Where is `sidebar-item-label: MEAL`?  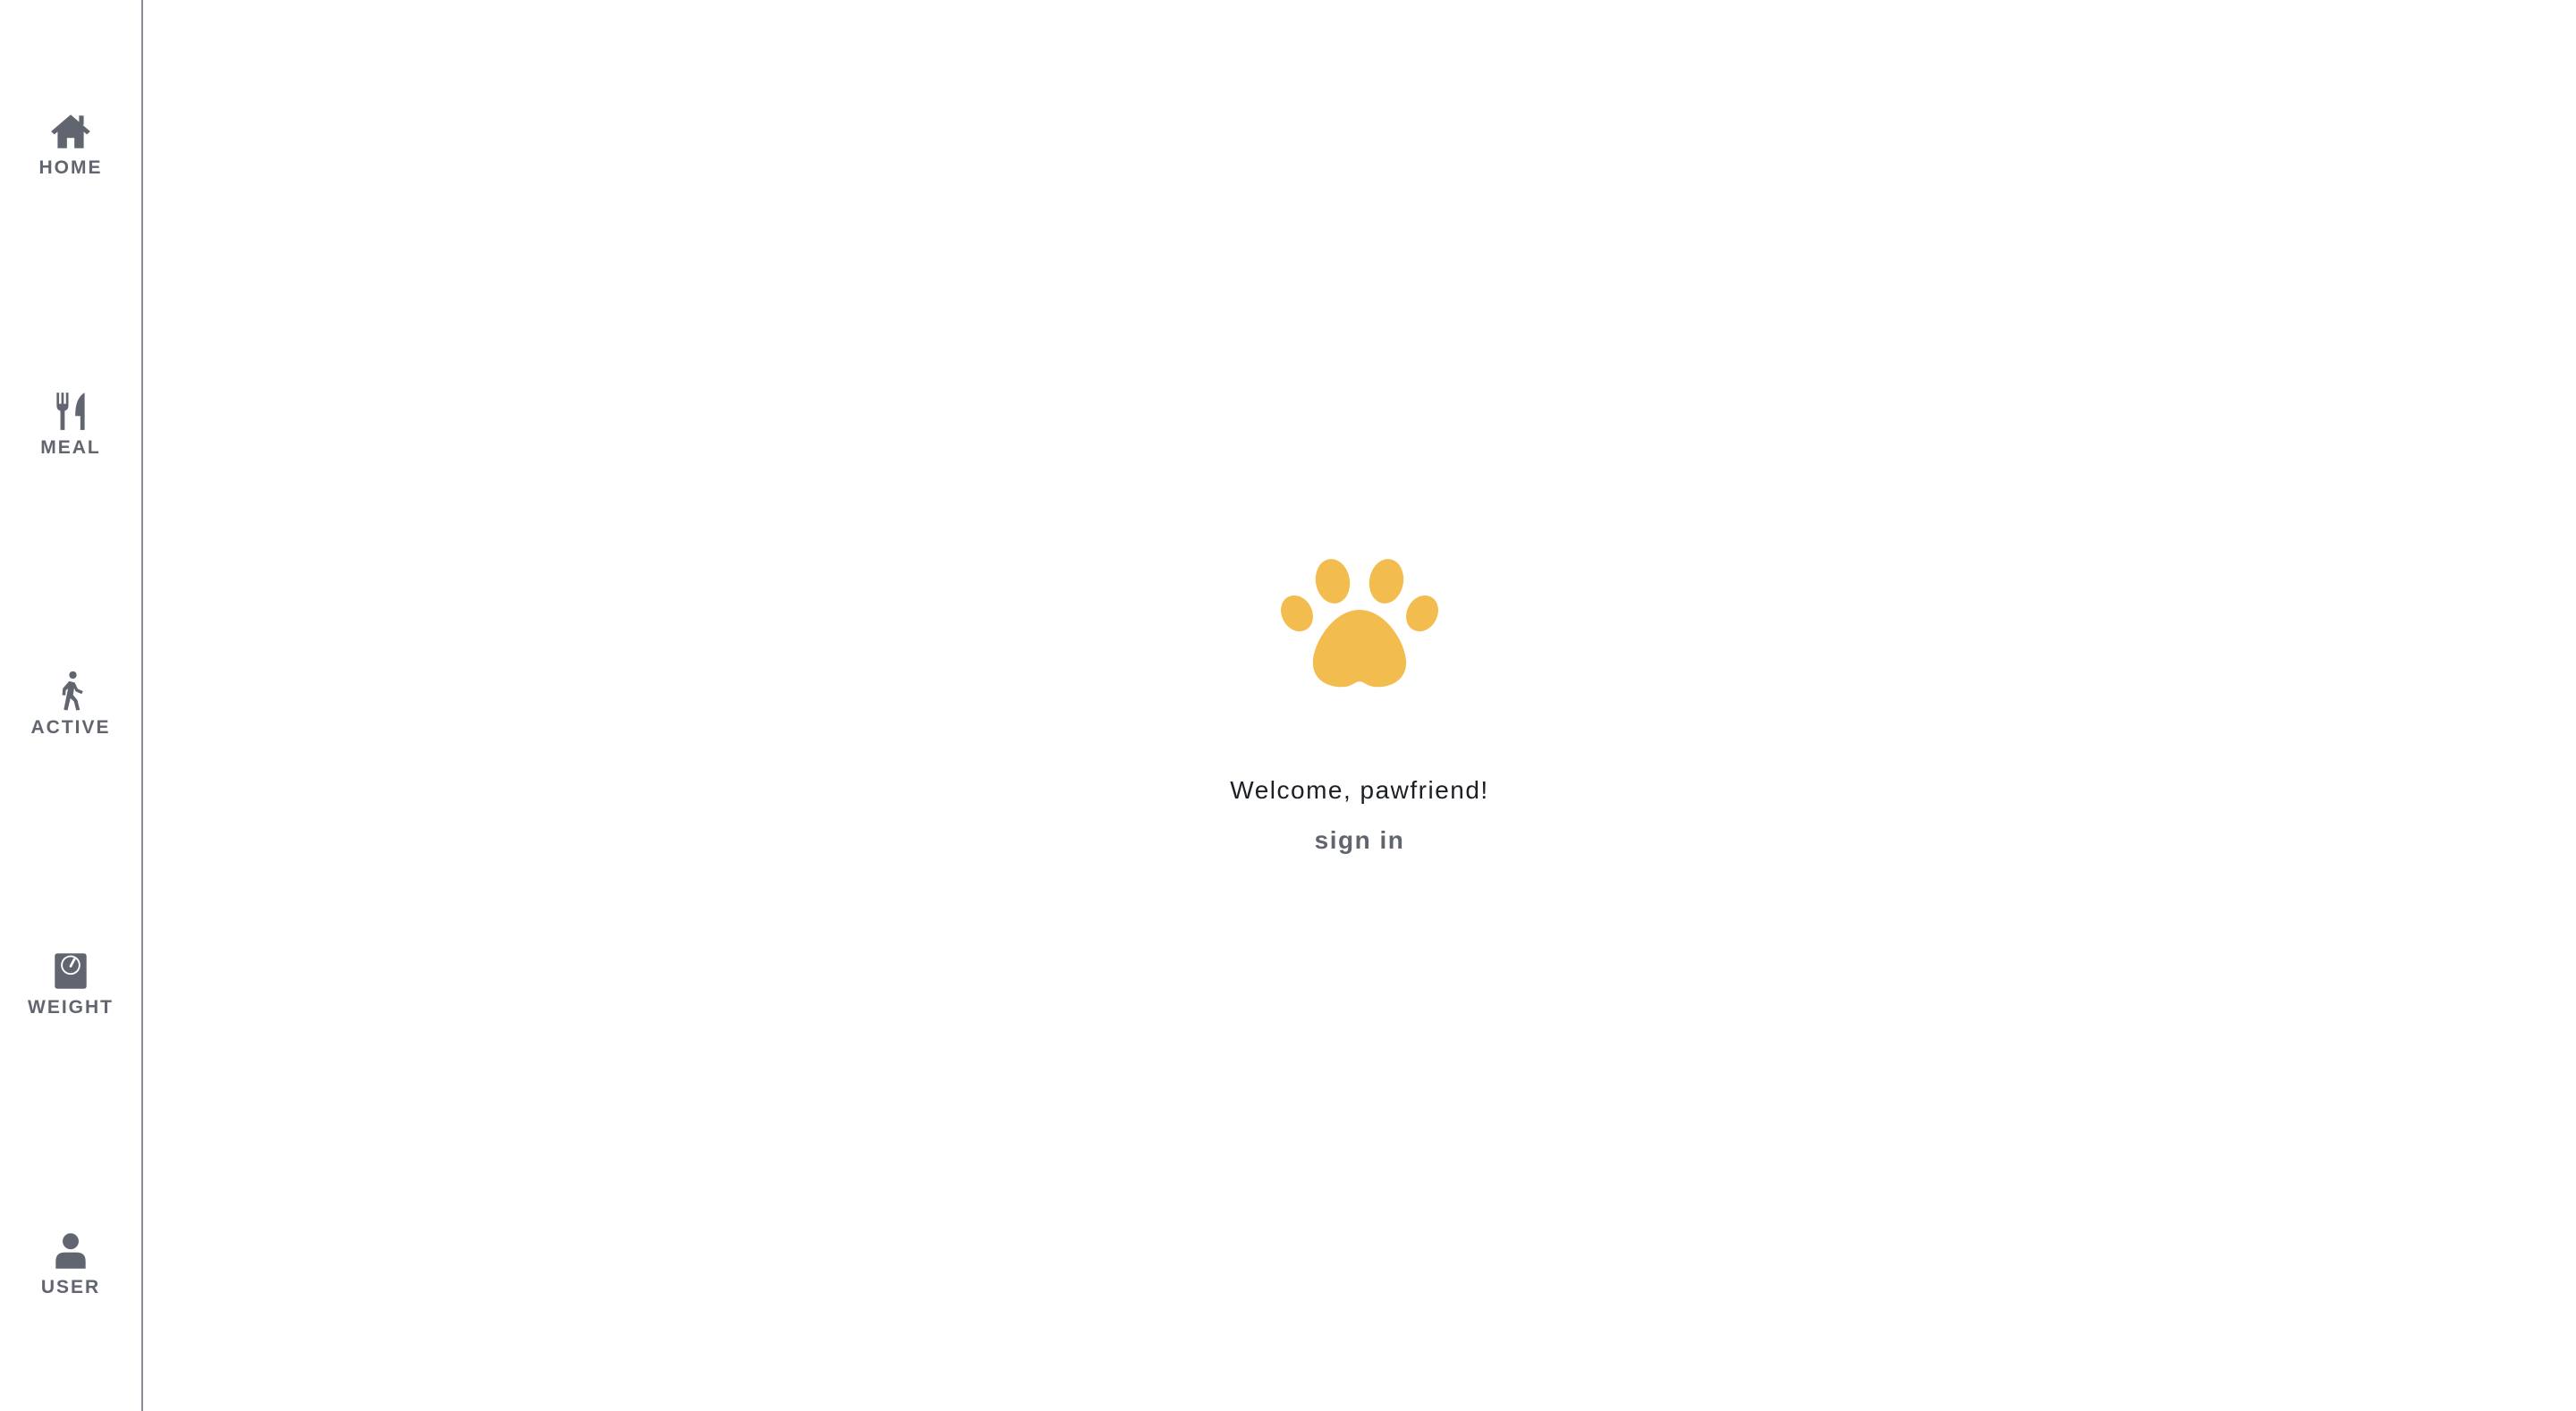 sidebar-item-label: MEAL is located at coordinates (70, 447).